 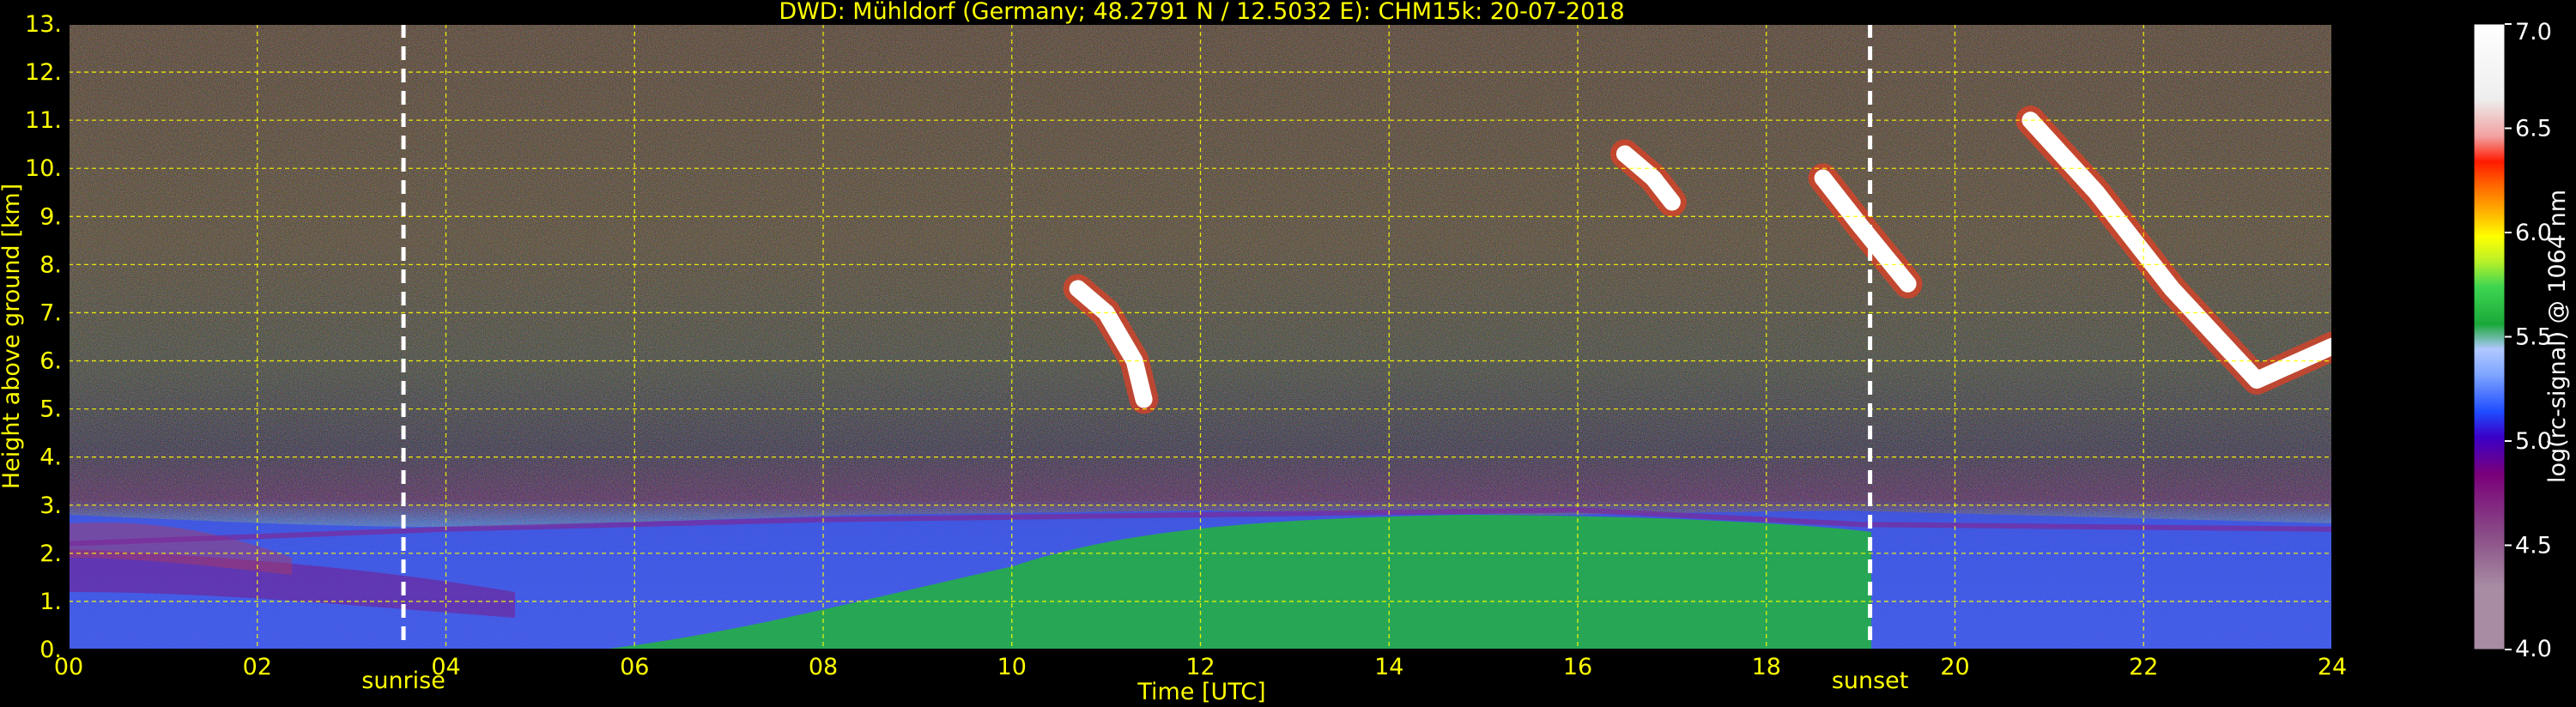 I want to click on y-tick-label: 7., so click(x=50, y=312).